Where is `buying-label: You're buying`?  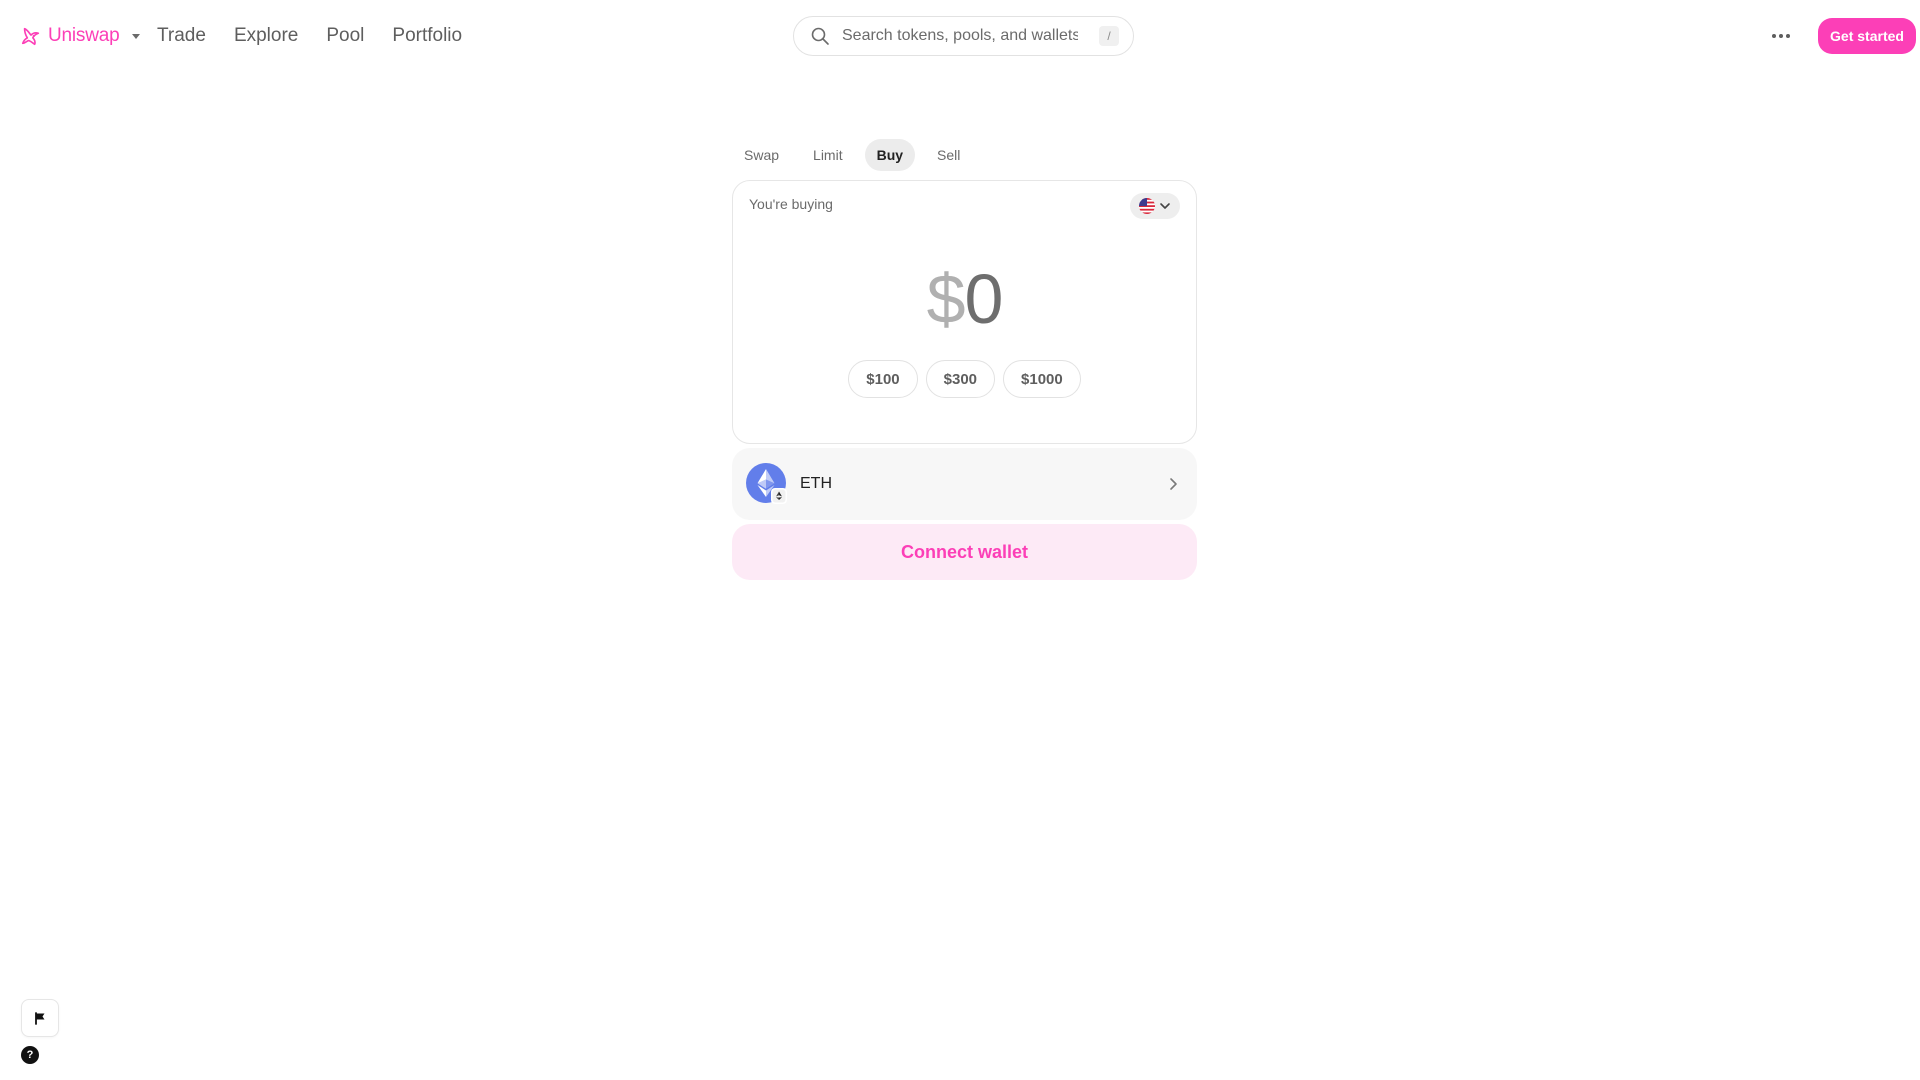 buying-label: You're buying is located at coordinates (791, 204).